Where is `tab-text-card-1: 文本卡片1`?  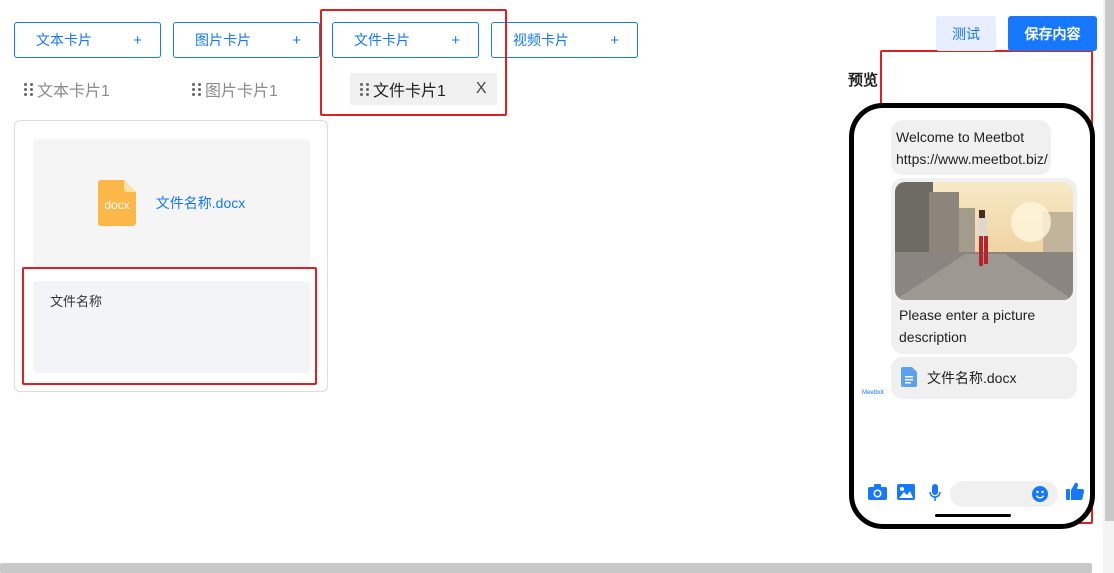
tab-text-card-1: 文本卡片1 is located at coordinates (67, 89).